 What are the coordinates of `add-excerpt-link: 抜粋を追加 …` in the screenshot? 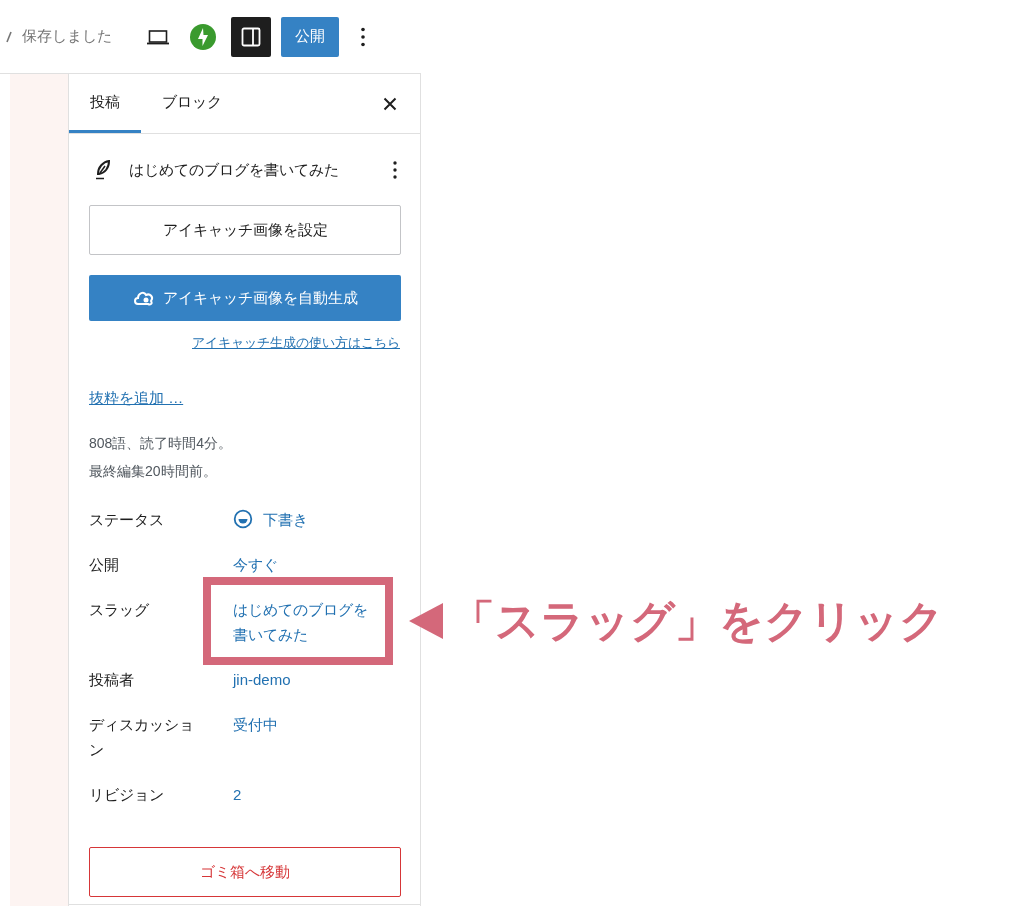 It's located at (136, 397).